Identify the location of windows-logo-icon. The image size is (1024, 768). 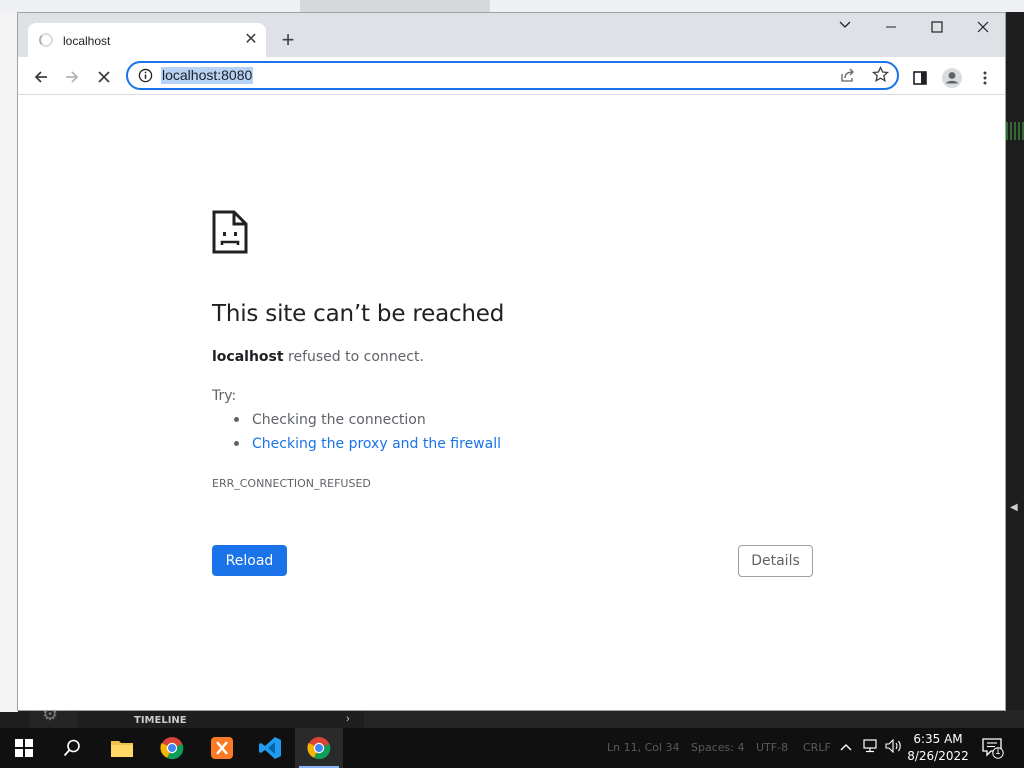
(24, 748).